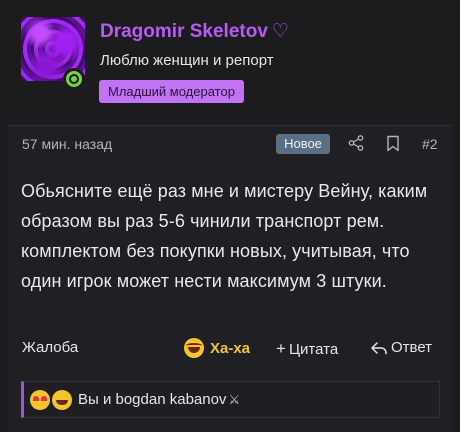  I want to click on new-badge: Новое, so click(303, 144).